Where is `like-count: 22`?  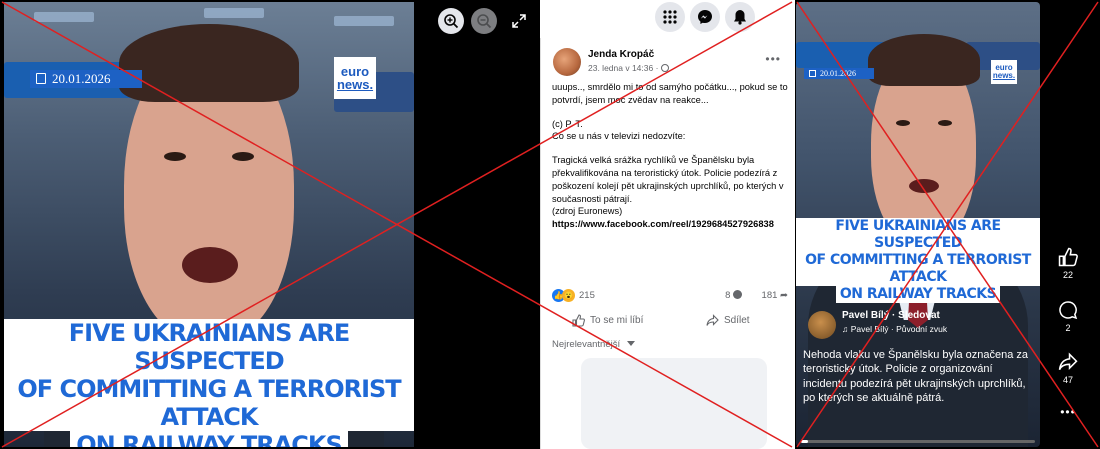
like-count: 22 is located at coordinates (1067, 275).